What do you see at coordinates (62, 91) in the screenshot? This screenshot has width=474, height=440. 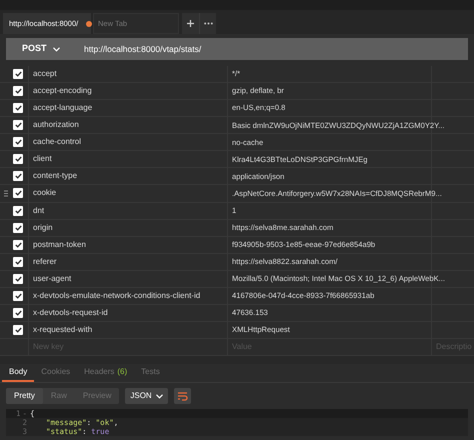 I see `header-key: accept-encoding` at bounding box center [62, 91].